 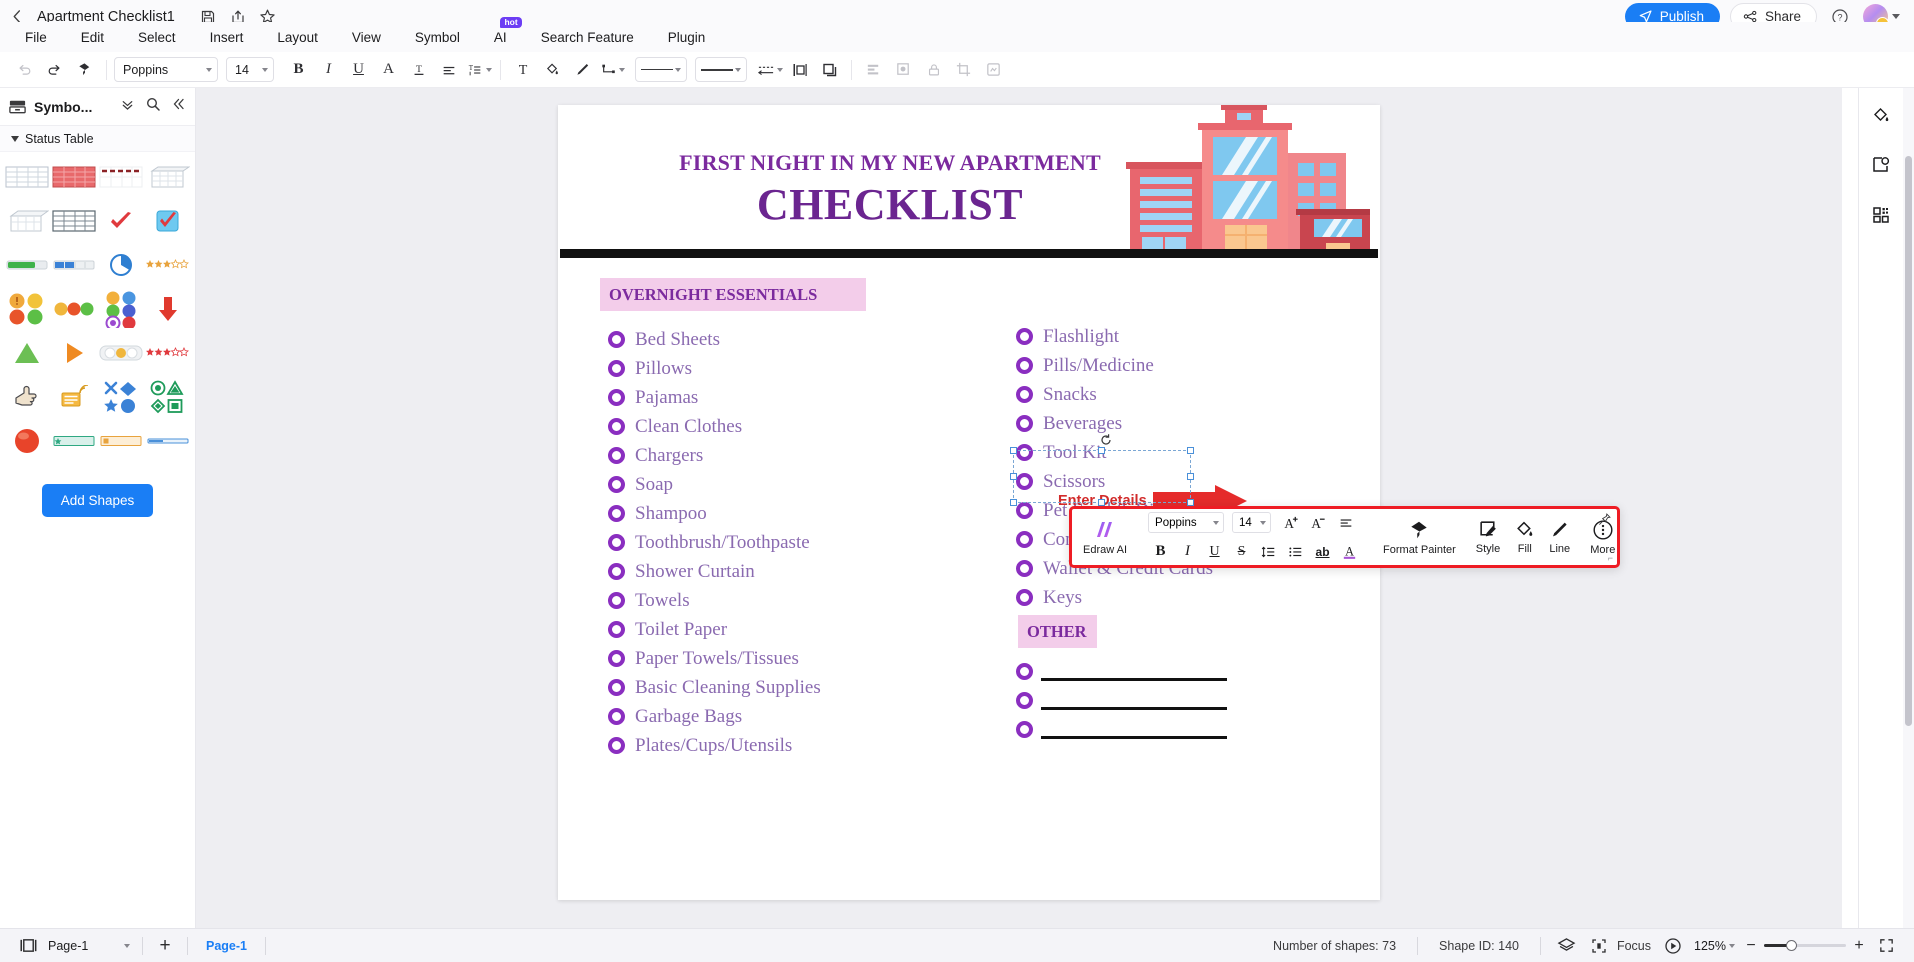 I want to click on fbar-bold-button: B, so click(x=1160, y=552).